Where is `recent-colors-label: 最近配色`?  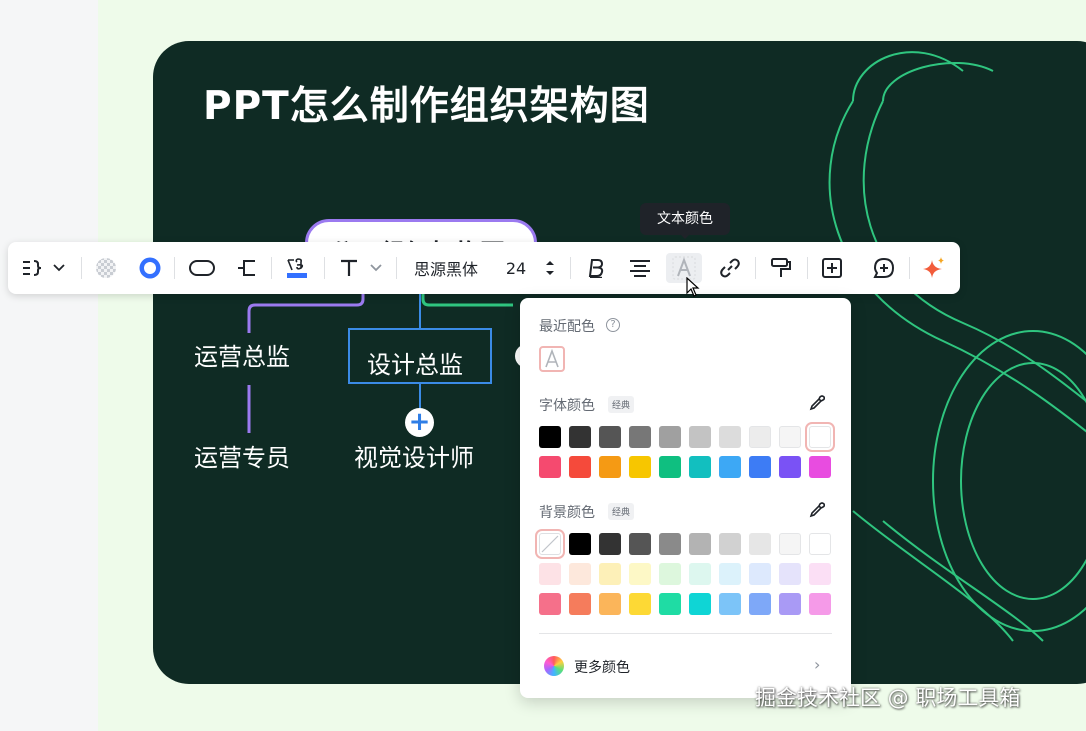
recent-colors-label: 最近配色 is located at coordinates (567, 327).